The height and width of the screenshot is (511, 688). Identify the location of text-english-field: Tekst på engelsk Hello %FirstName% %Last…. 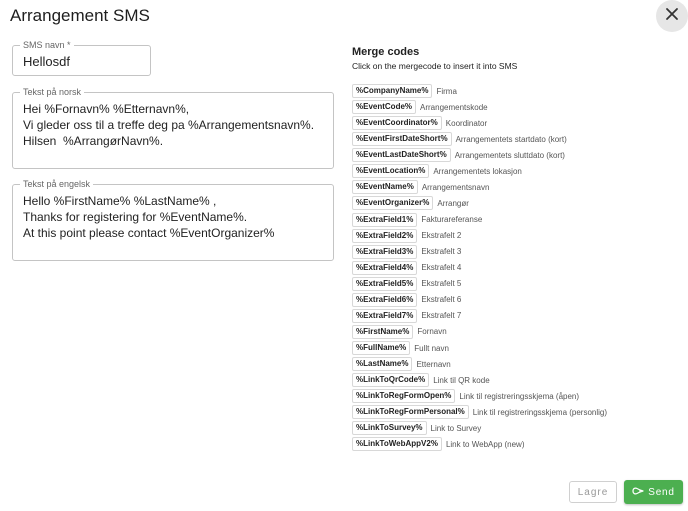
(173, 219).